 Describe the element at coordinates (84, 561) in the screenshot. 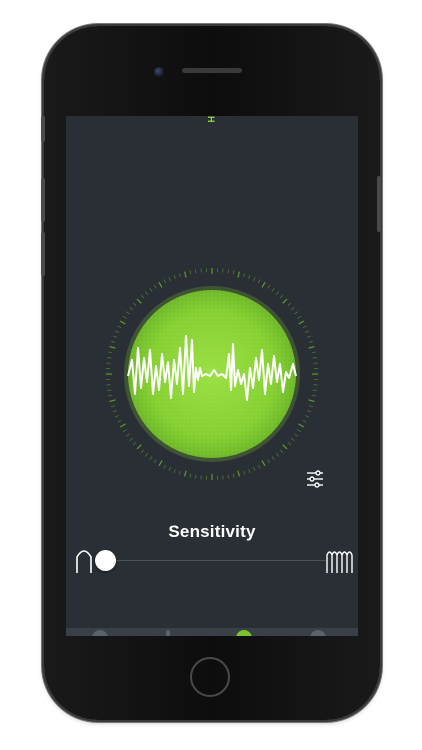

I see `low-sensitivity-icon` at that location.